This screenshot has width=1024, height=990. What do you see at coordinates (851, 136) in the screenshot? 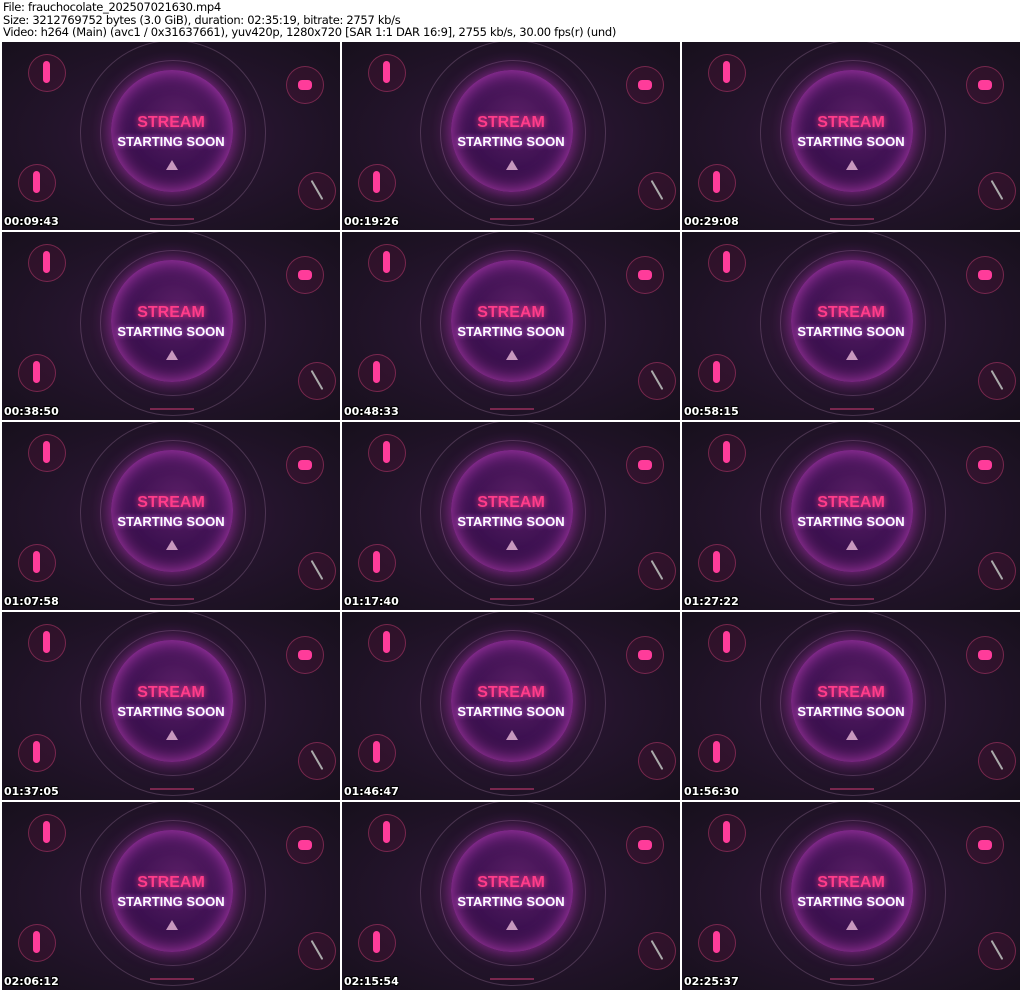
I see `video-thumbnail: STREAM STARTING SOON 00:29:08` at bounding box center [851, 136].